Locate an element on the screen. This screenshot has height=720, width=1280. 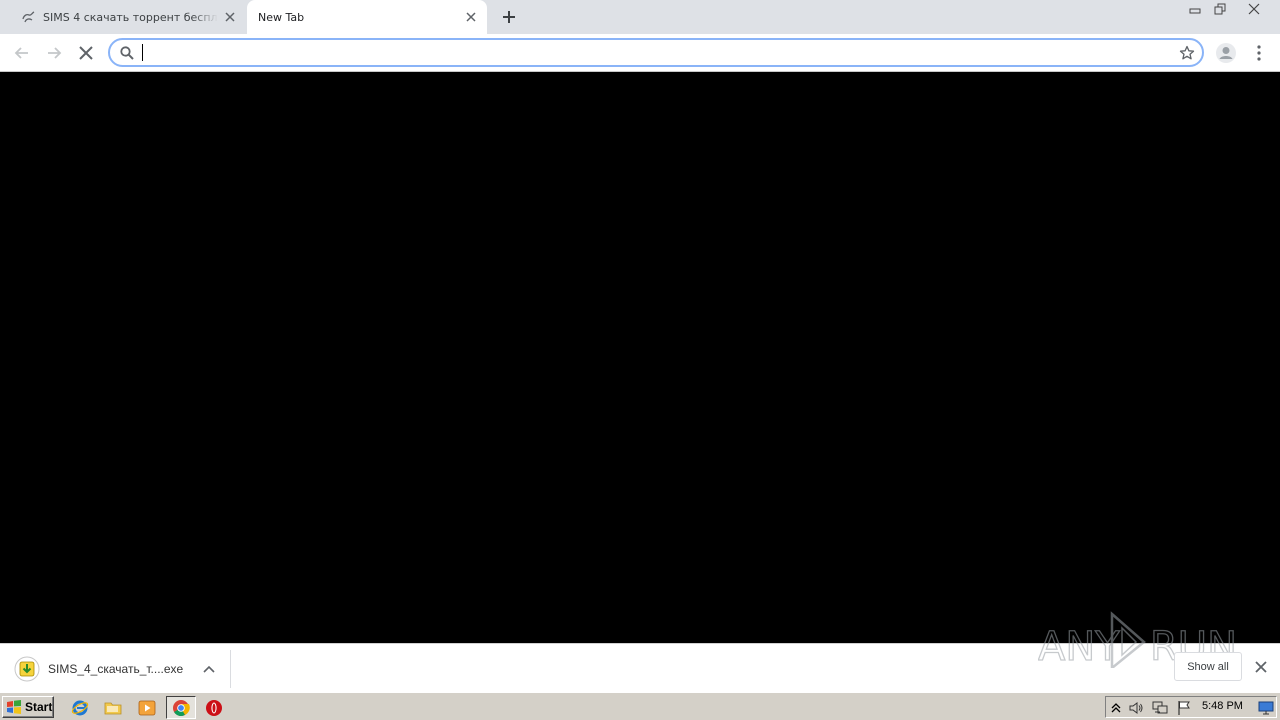
speaker-icon is located at coordinates (1136, 708).